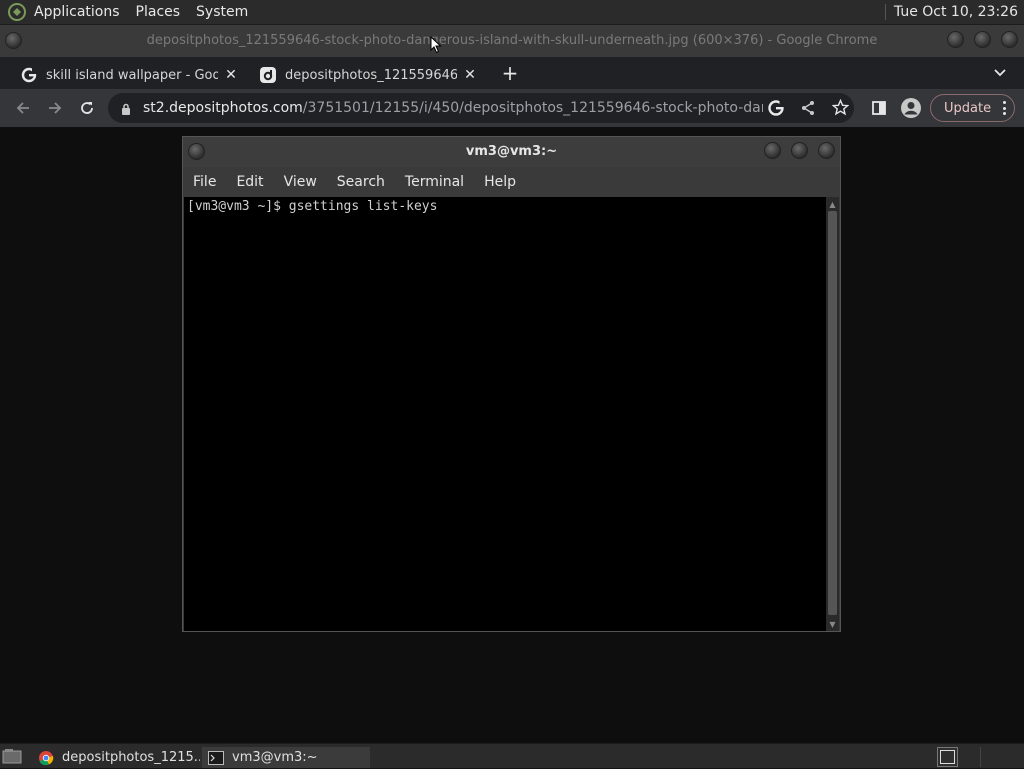 Image resolution: width=1024 pixels, height=769 pixels. I want to click on lock-icon, so click(126, 110).